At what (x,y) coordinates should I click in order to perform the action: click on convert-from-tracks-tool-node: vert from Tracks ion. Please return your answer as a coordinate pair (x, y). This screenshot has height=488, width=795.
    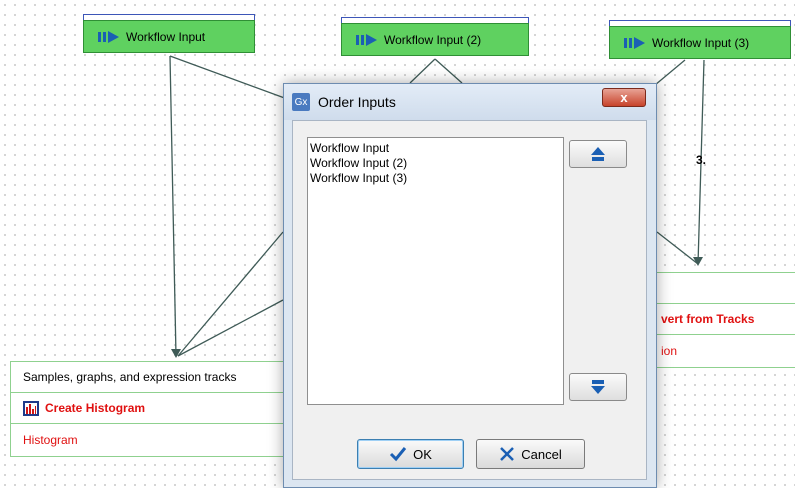
    Looking at the image, I should click on (717, 320).